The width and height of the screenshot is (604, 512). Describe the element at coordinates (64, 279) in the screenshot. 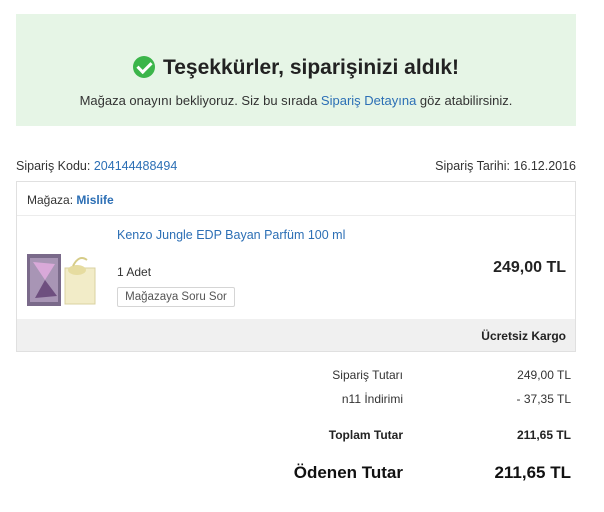

I see `product-image` at that location.